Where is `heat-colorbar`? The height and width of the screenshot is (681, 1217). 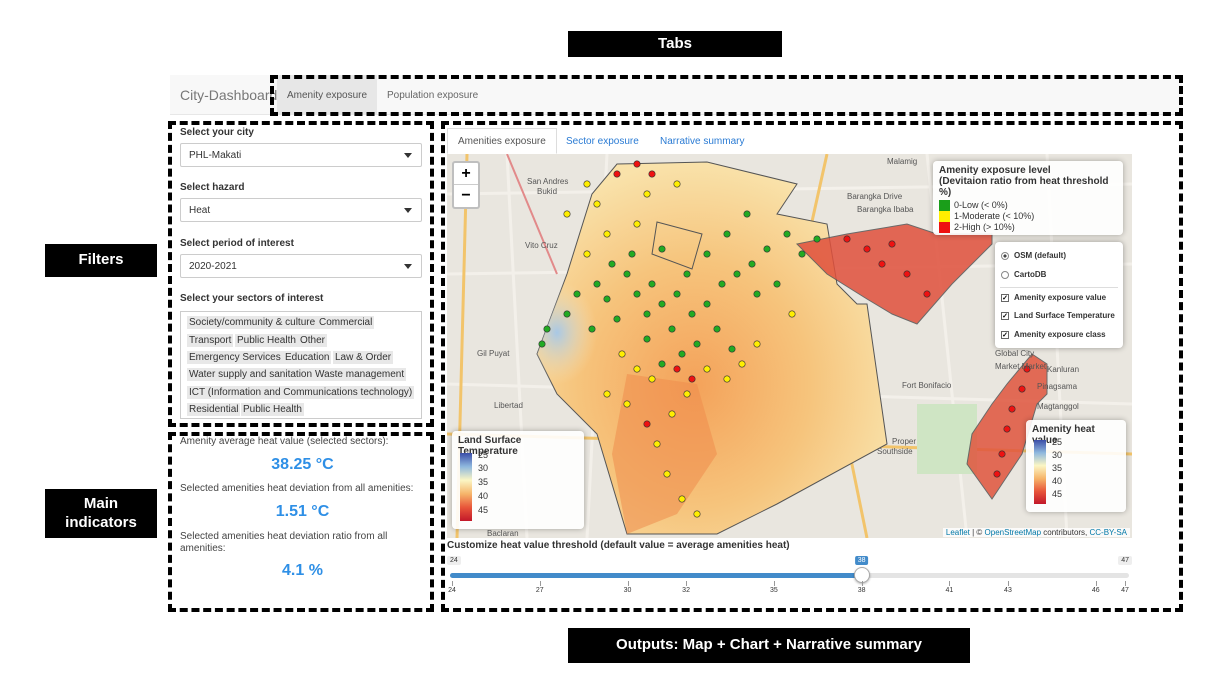 heat-colorbar is located at coordinates (1040, 472).